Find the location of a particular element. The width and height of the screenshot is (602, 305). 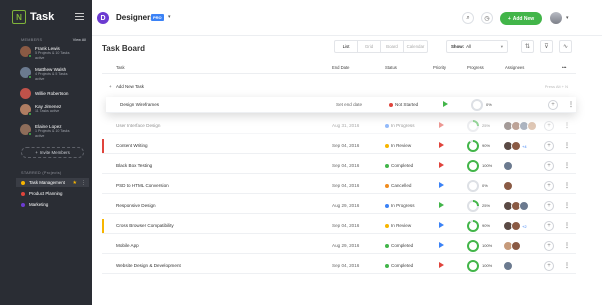

activity-icon: ∿ is located at coordinates (565, 46).